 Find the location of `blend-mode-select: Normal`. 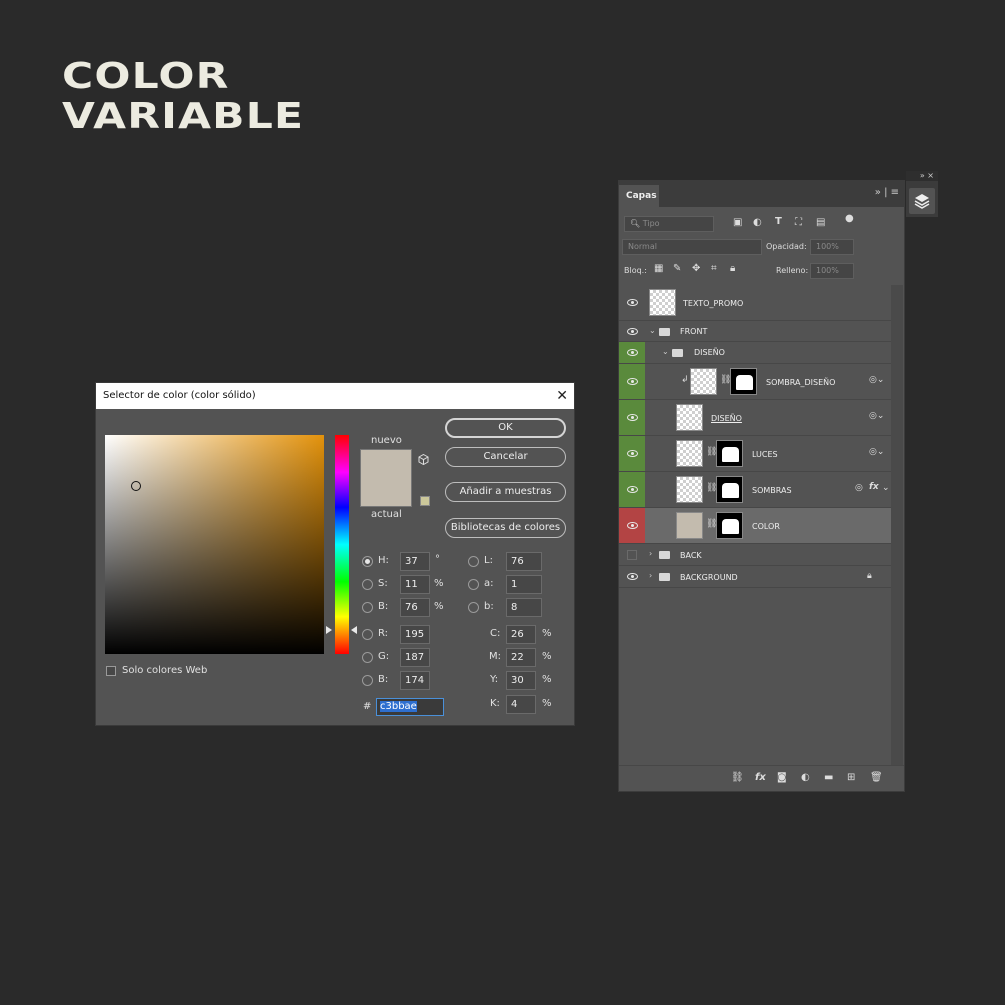

blend-mode-select: Normal is located at coordinates (692, 247).